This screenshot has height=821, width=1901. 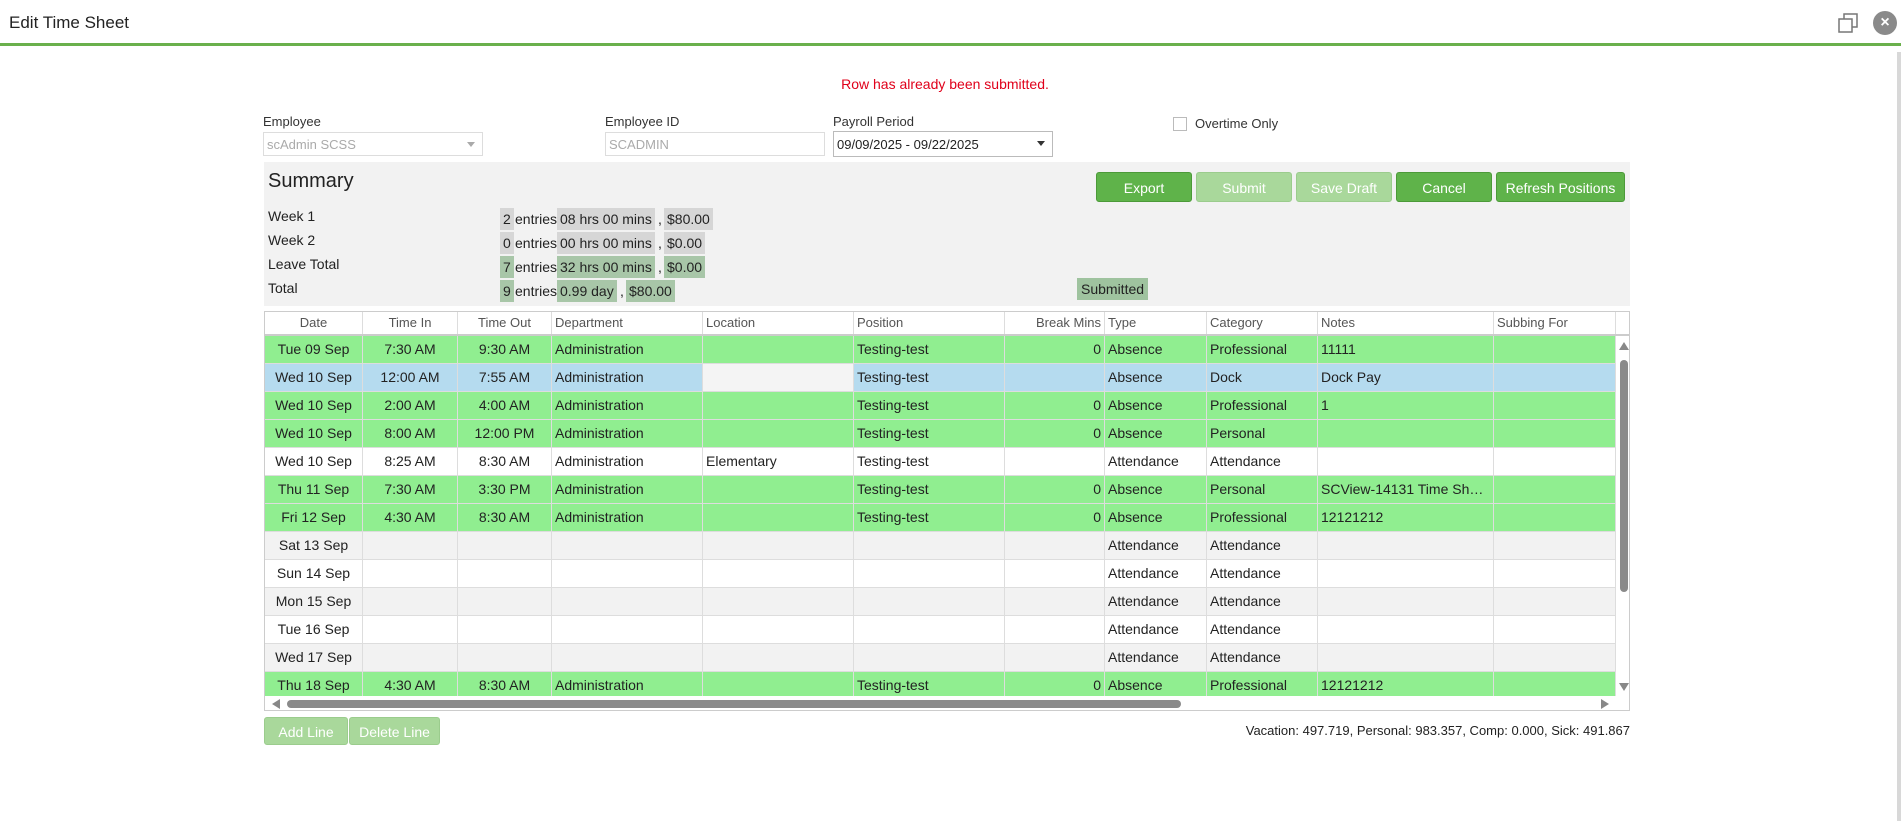 I want to click on cell-notes: 1, so click(x=1406, y=406).